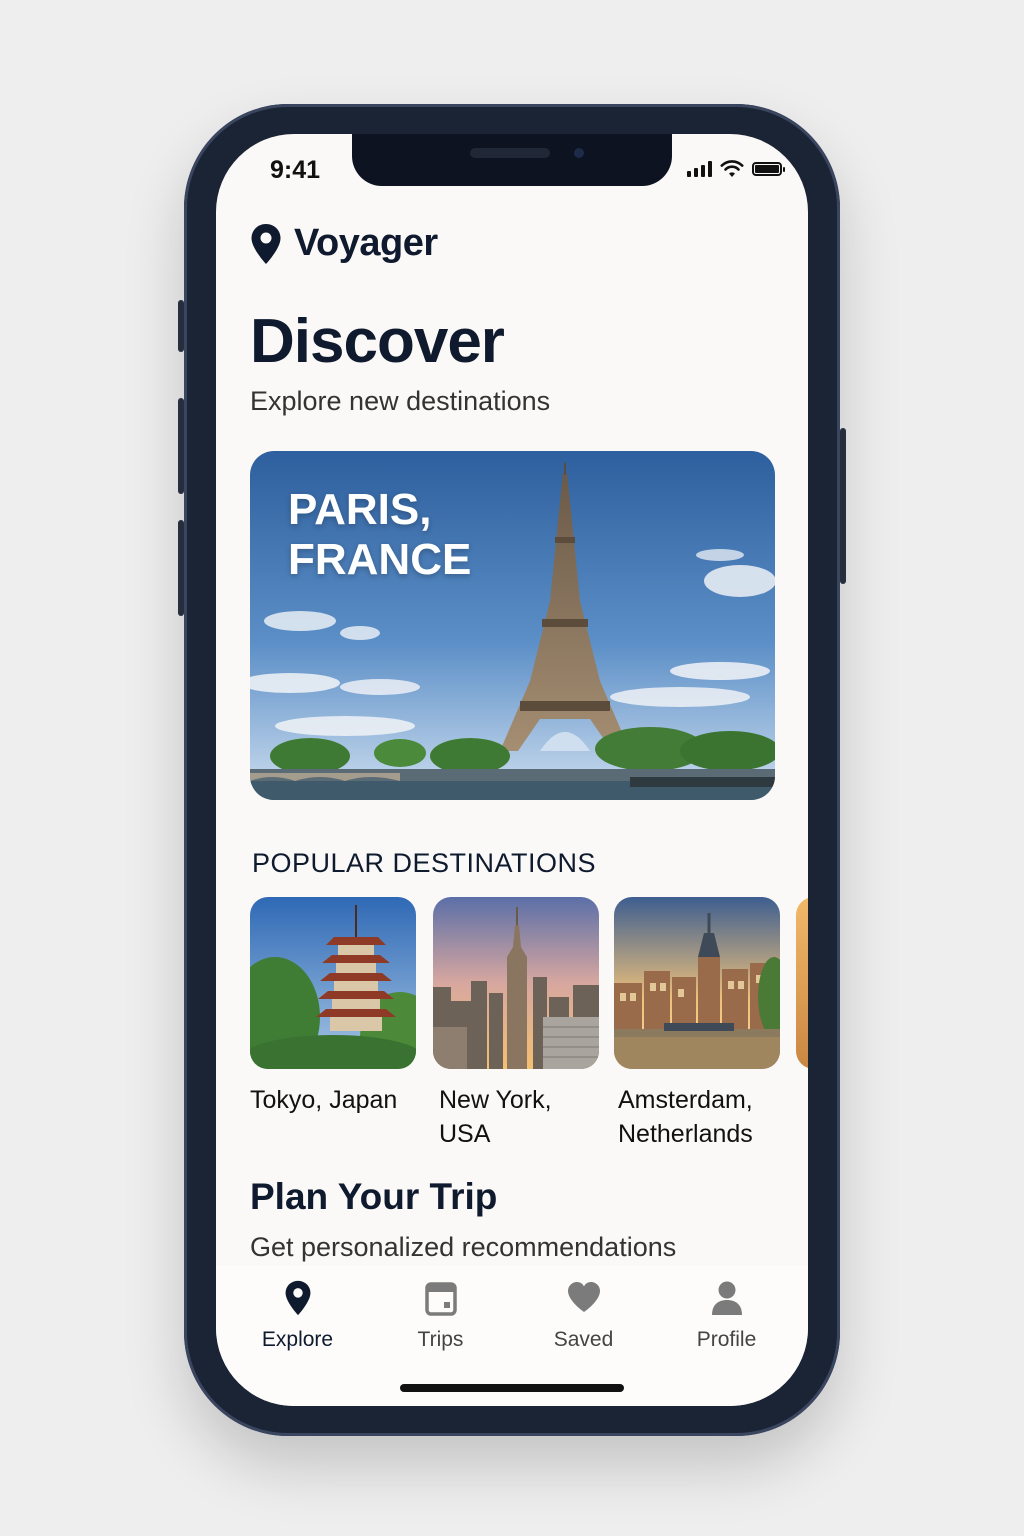 Image resolution: width=1024 pixels, height=1536 pixels. I want to click on app-name: Voyager, so click(366, 243).